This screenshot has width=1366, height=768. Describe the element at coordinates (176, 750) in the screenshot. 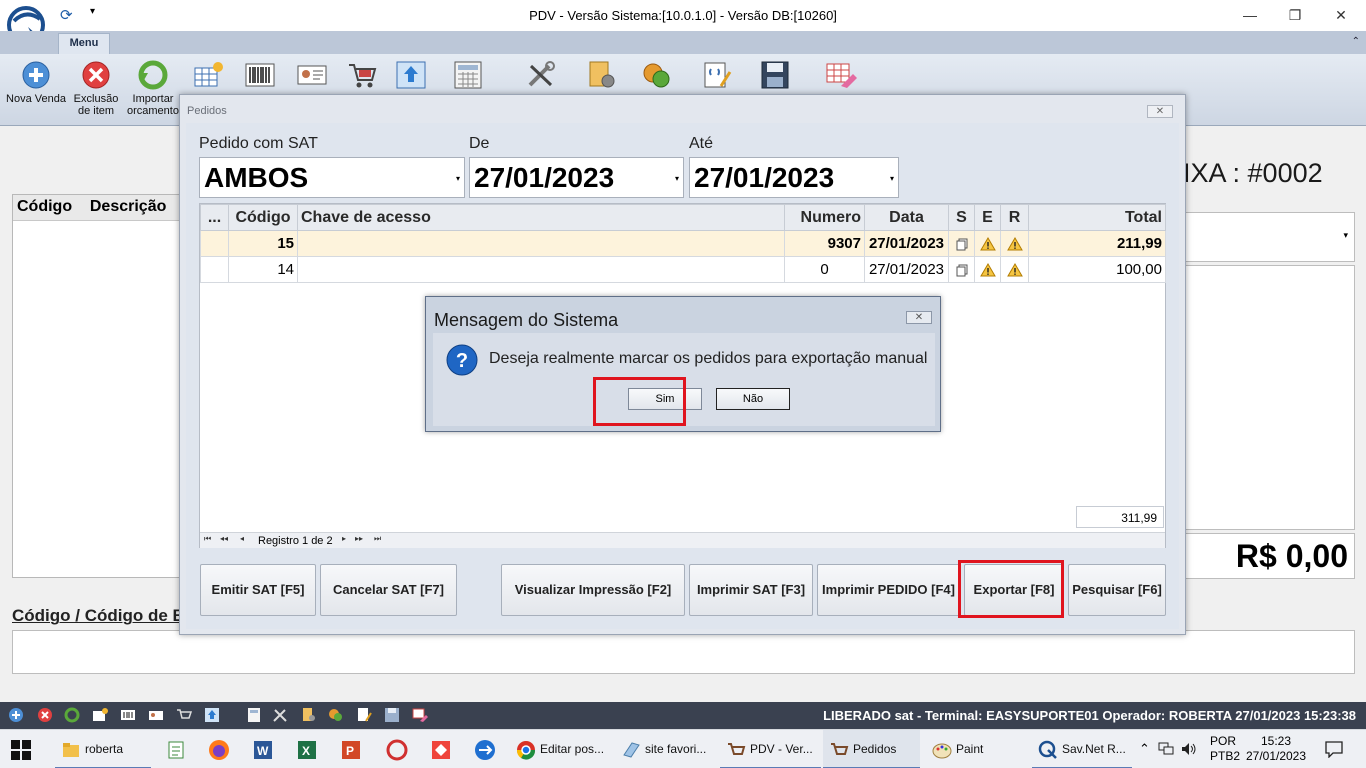

I see `notepad-icon` at that location.